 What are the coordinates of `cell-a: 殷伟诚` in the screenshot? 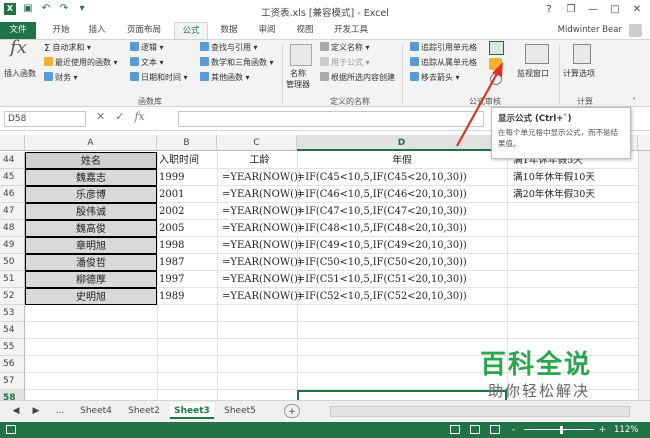 It's located at (91, 211).